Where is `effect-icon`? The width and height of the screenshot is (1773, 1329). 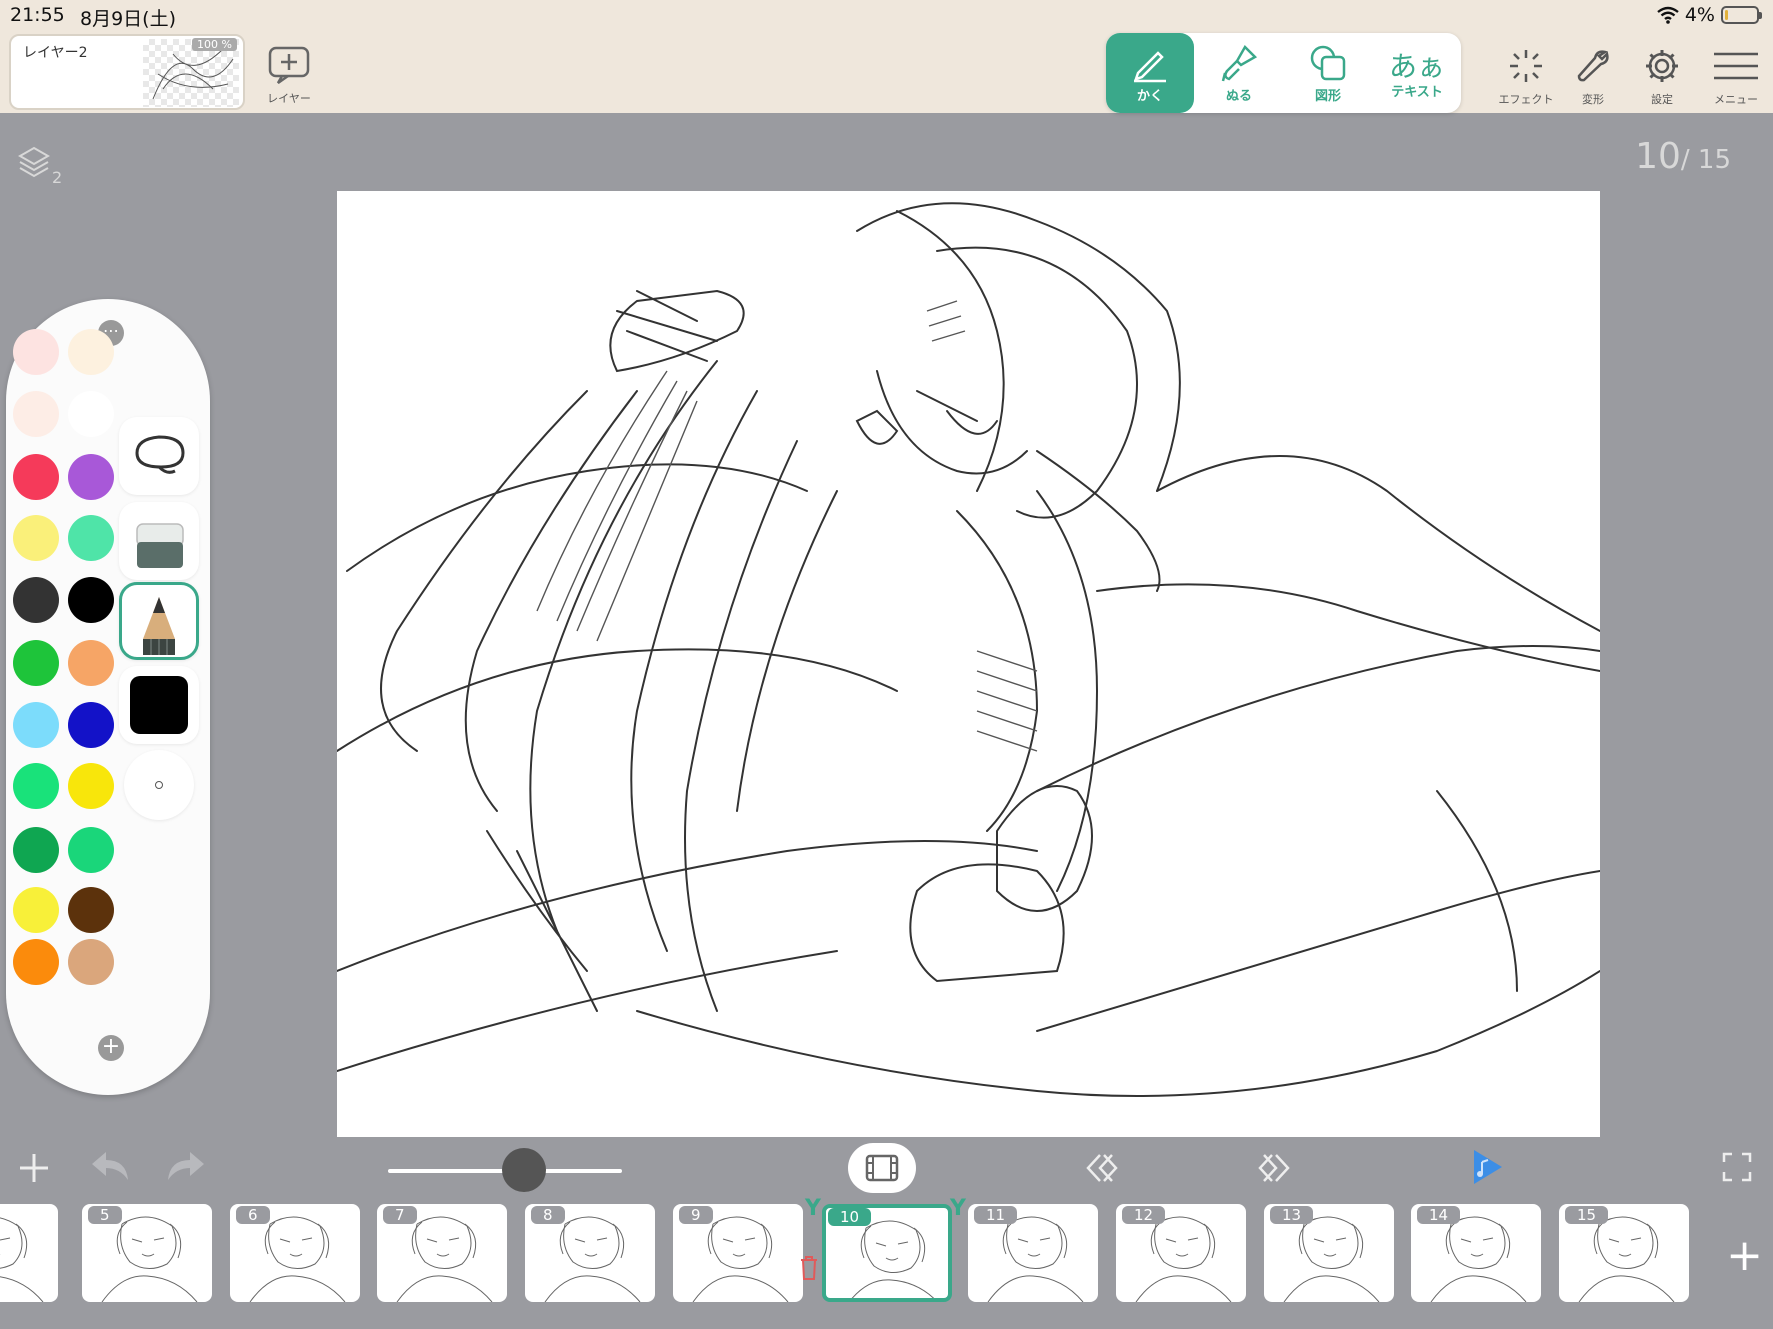 effect-icon is located at coordinates (1526, 66).